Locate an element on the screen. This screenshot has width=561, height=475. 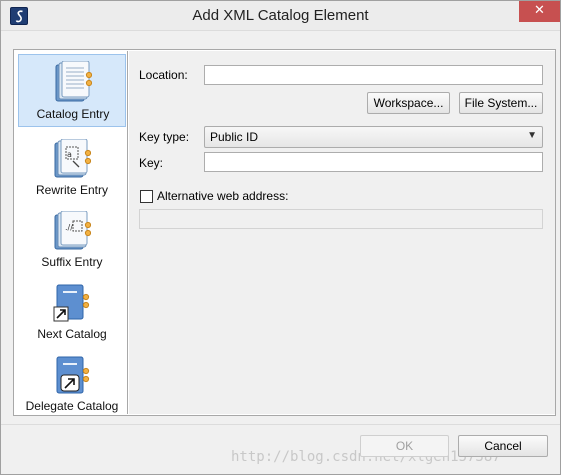
cancel-button: Cancel is located at coordinates (503, 446).